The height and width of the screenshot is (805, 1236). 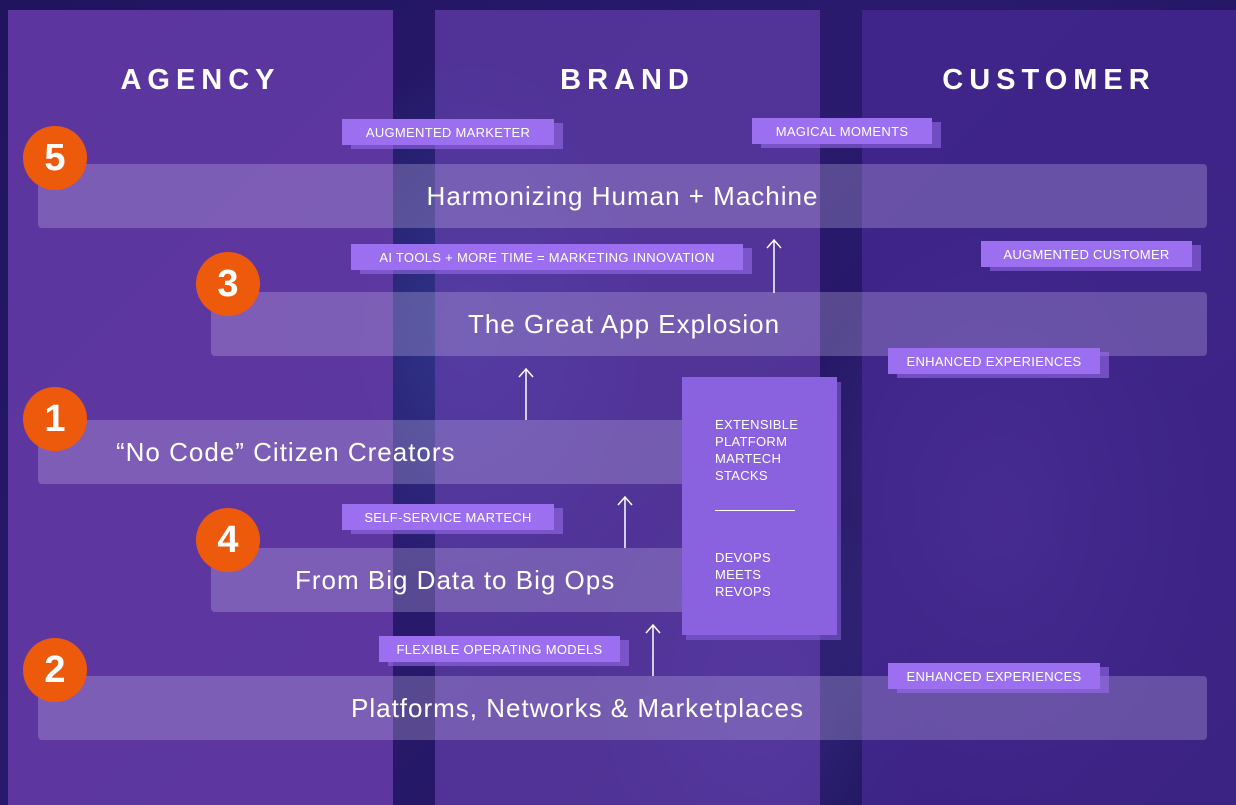 What do you see at coordinates (228, 540) in the screenshot?
I see `badge-4: 4` at bounding box center [228, 540].